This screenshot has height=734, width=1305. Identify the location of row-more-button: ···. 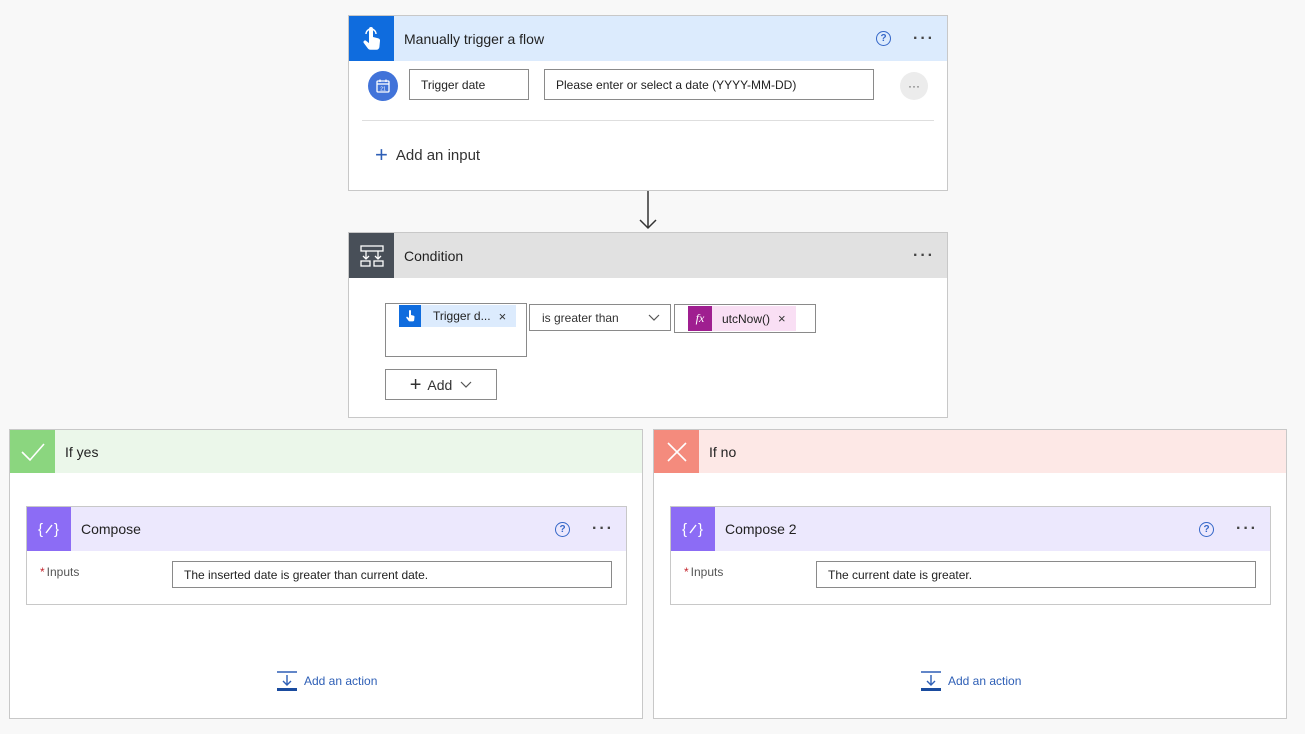
(914, 86).